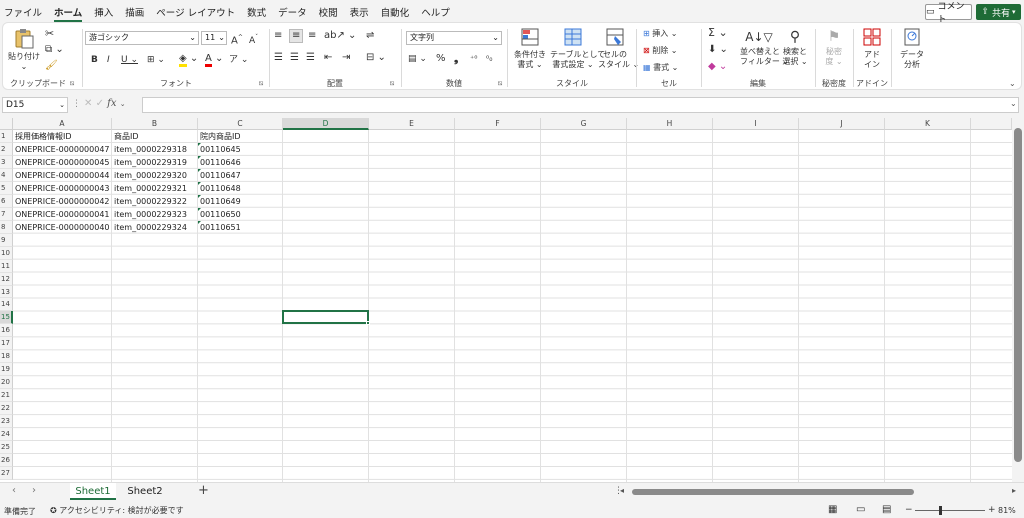 This screenshot has height=518, width=1024. Describe the element at coordinates (1007, 510) in the screenshot. I see `zoom-level: 81%` at that location.